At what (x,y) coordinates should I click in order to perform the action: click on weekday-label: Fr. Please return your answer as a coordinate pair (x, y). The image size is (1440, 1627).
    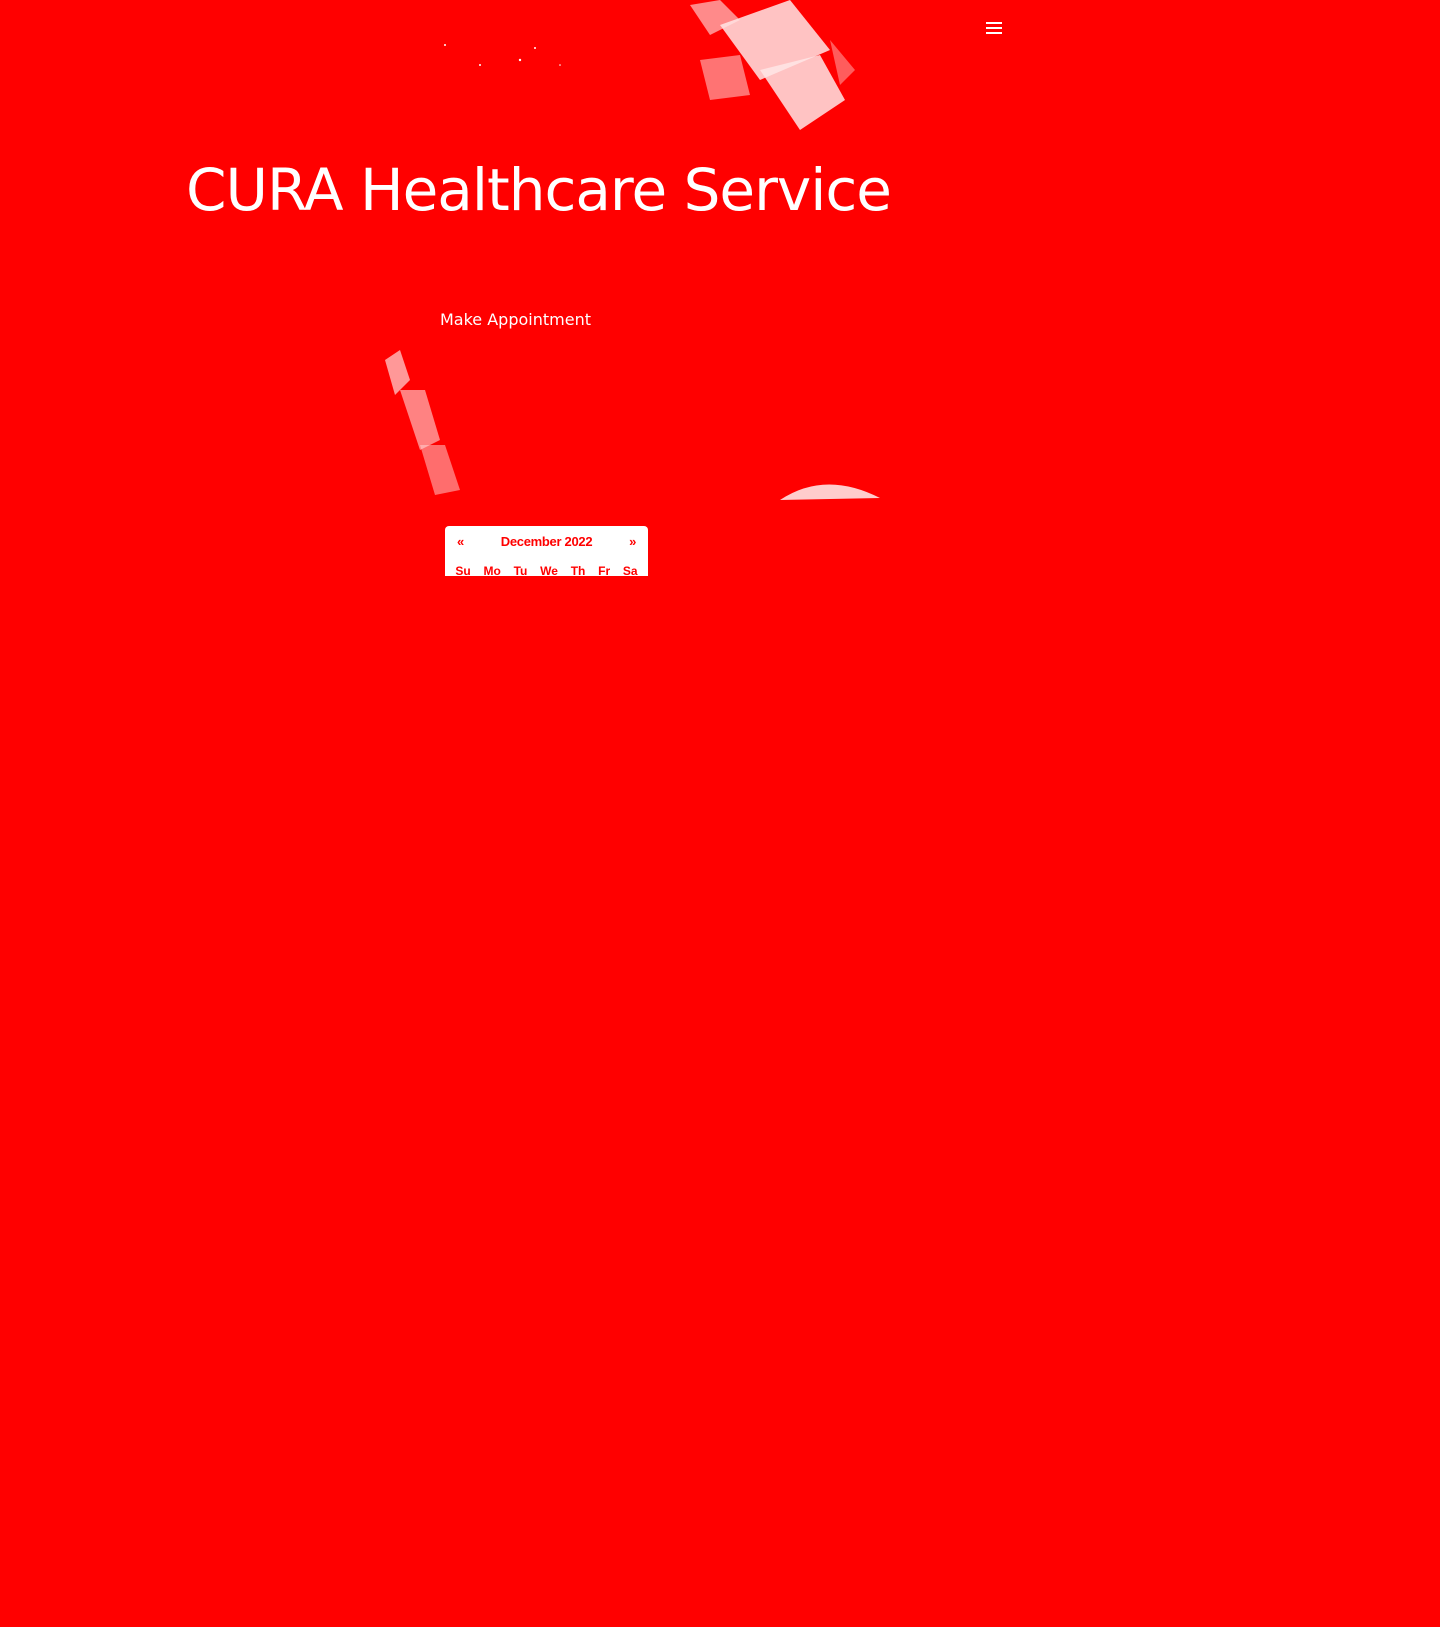
    Looking at the image, I should click on (604, 570).